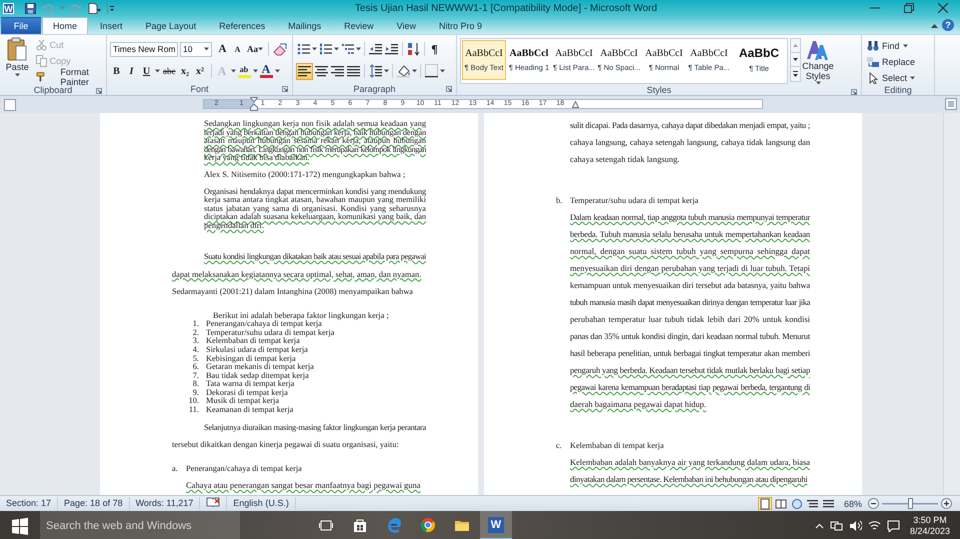  I want to click on font-color-button: A, so click(266, 71).